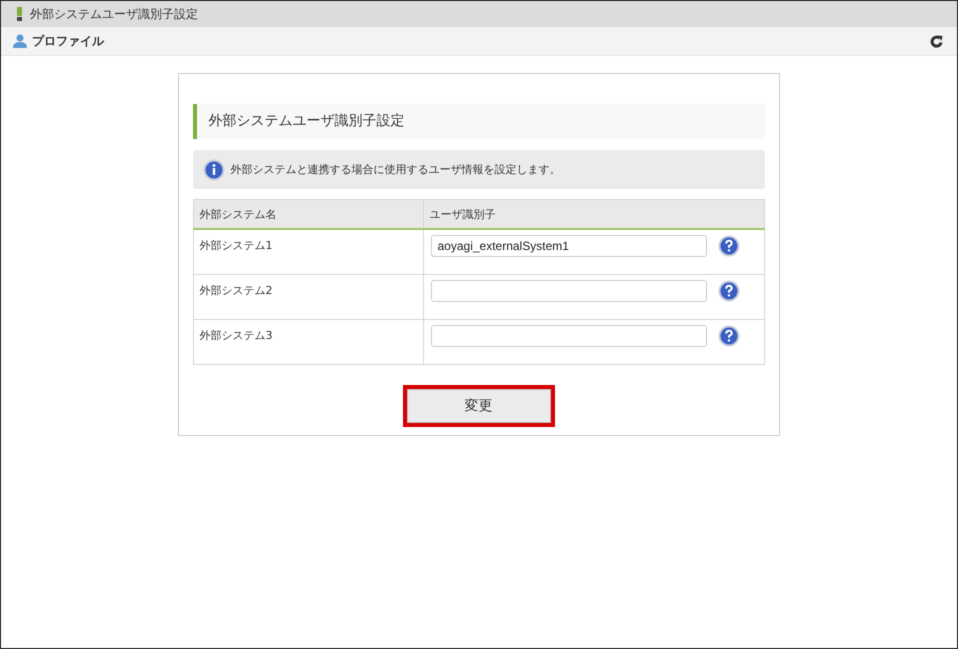 The image size is (958, 649). What do you see at coordinates (308, 251) in the screenshot?
I see `table-cell: 外部システム1` at bounding box center [308, 251].